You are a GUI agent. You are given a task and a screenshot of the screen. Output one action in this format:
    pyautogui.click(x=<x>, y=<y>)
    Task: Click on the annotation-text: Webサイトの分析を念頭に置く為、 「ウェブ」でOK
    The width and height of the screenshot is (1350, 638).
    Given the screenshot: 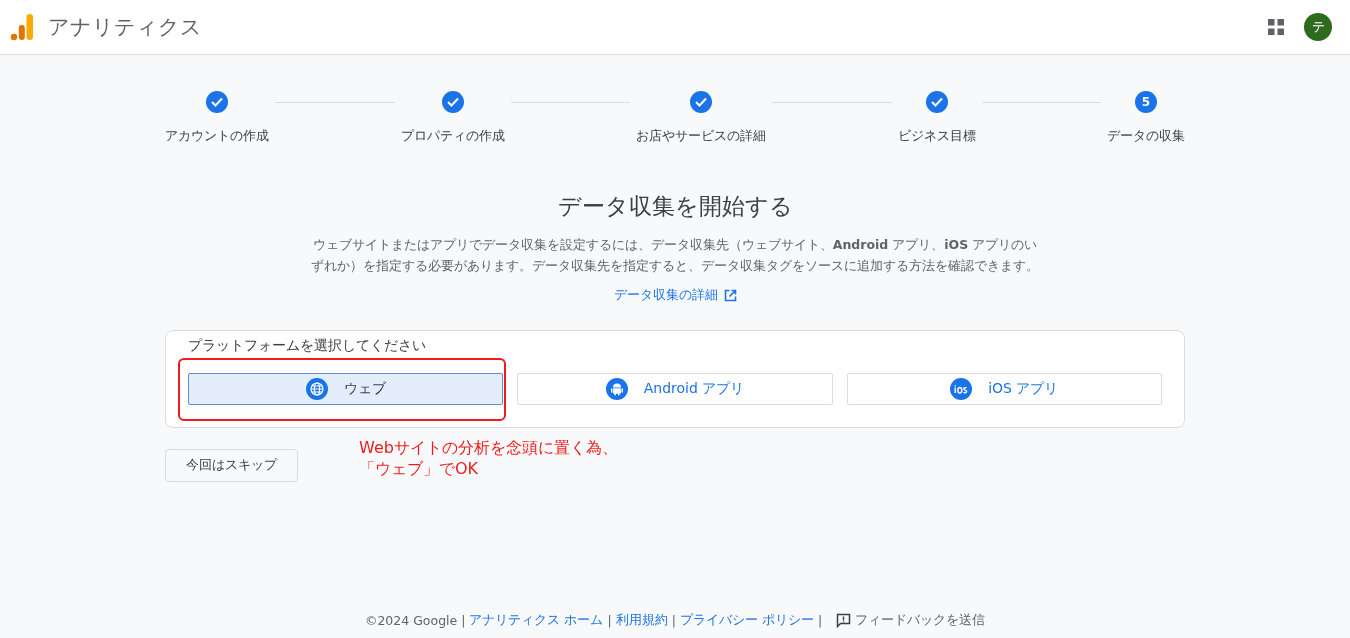 What is the action you would take?
    pyautogui.click(x=488, y=458)
    